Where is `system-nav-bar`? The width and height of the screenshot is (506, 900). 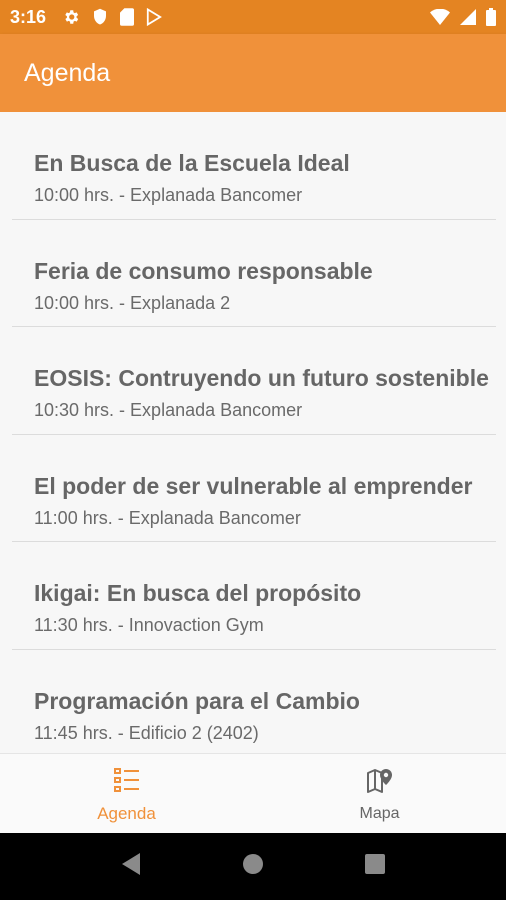 system-nav-bar is located at coordinates (253, 866).